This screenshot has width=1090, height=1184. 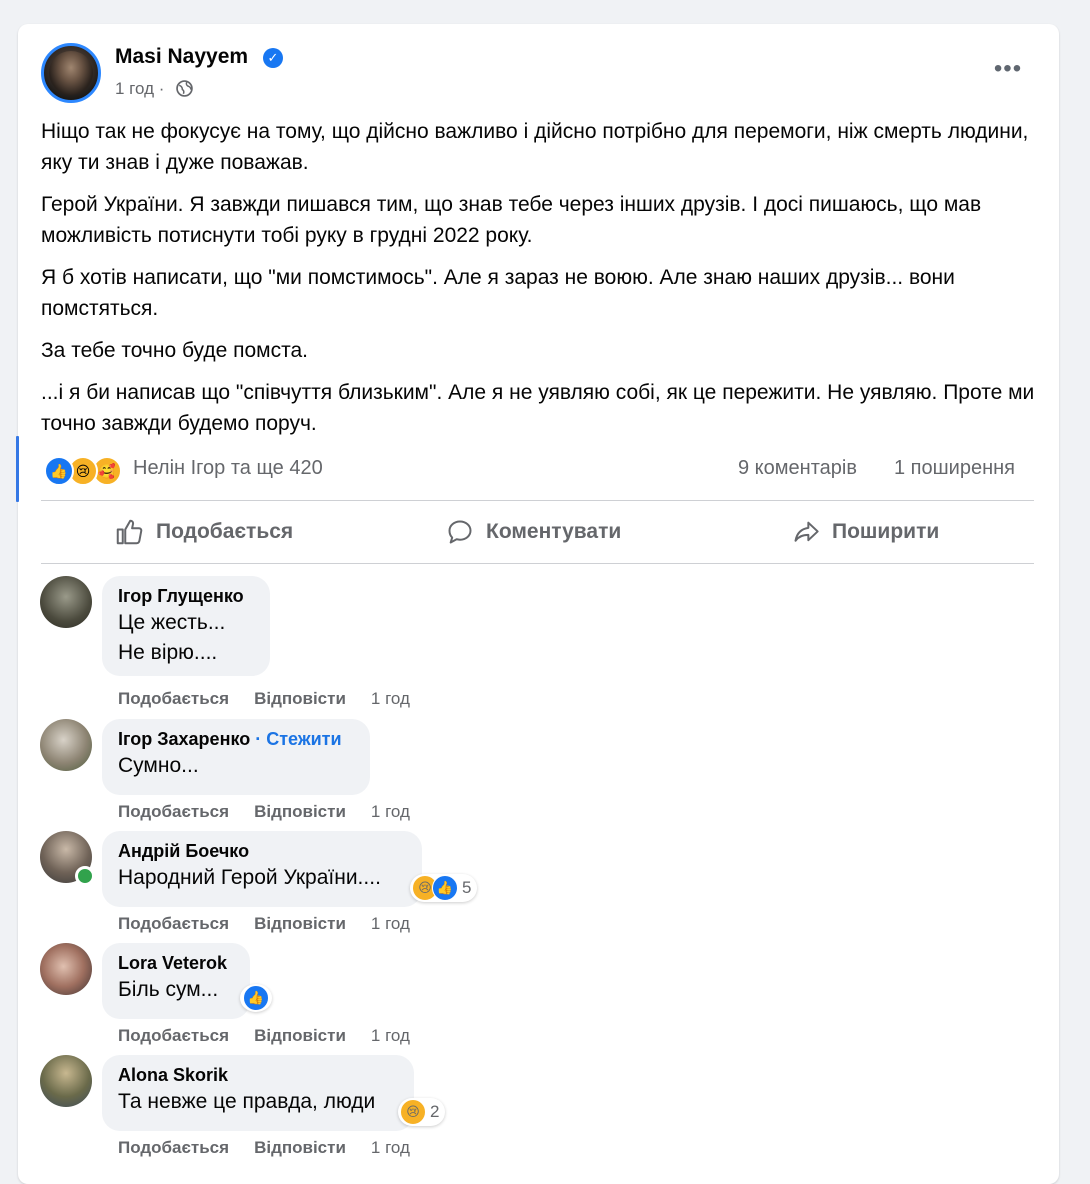 What do you see at coordinates (129, 532) in the screenshot?
I see `thumbs-up-icon` at bounding box center [129, 532].